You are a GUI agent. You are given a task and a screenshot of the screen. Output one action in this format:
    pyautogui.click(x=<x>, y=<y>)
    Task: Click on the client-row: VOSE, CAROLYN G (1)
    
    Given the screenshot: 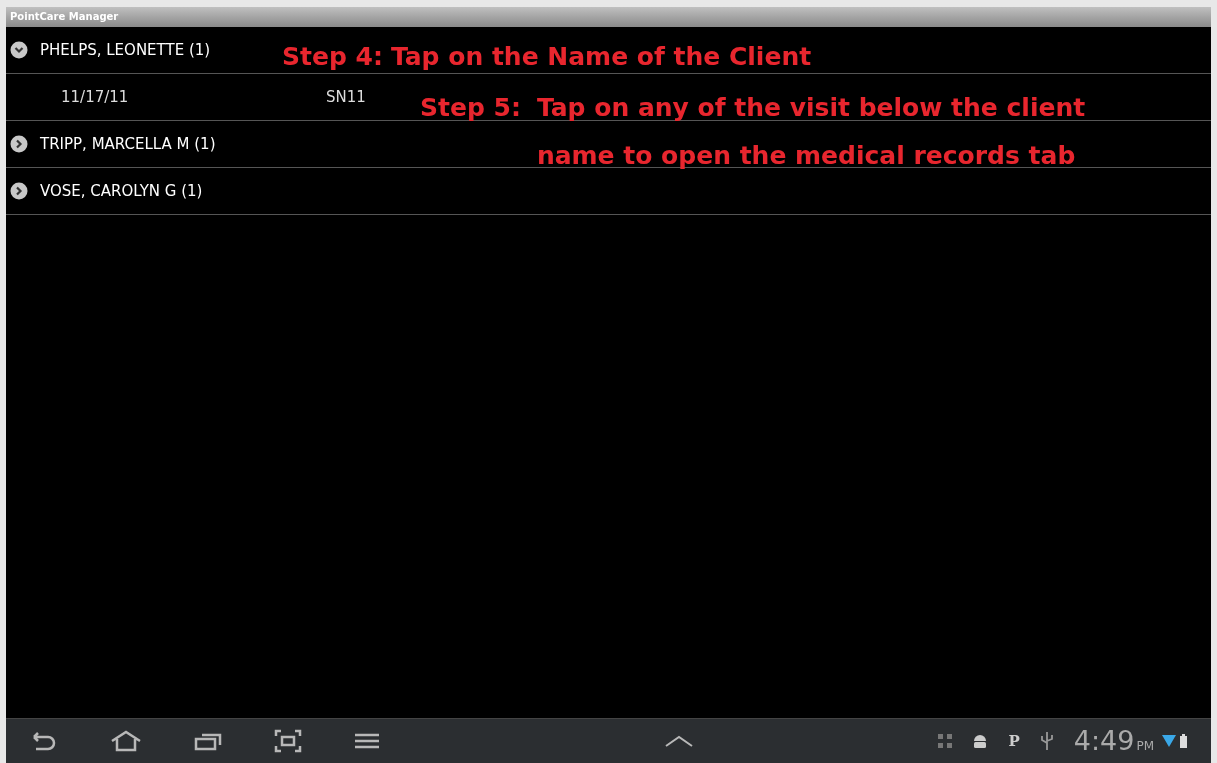 What is the action you would take?
    pyautogui.click(x=106, y=191)
    